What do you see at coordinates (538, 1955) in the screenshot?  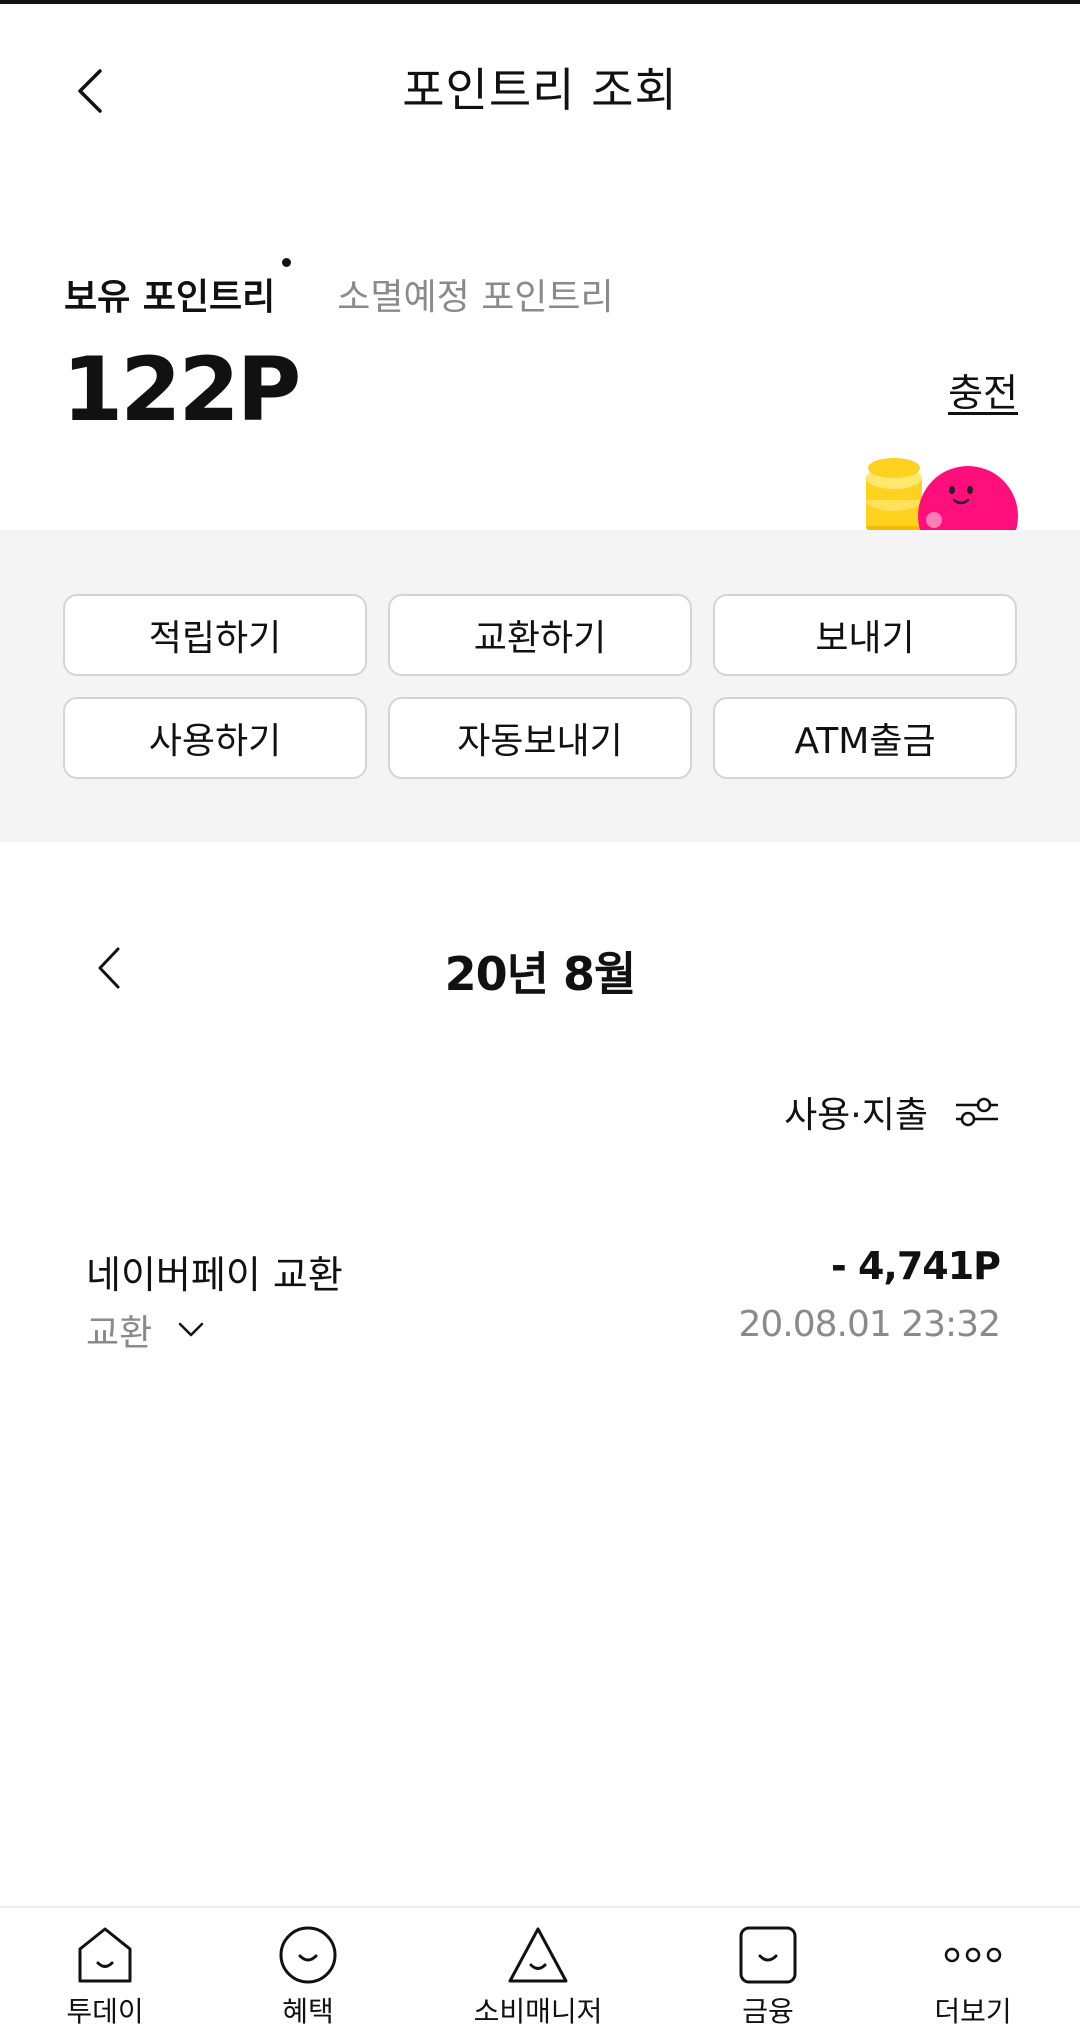 I see `triangle-face-icon` at bounding box center [538, 1955].